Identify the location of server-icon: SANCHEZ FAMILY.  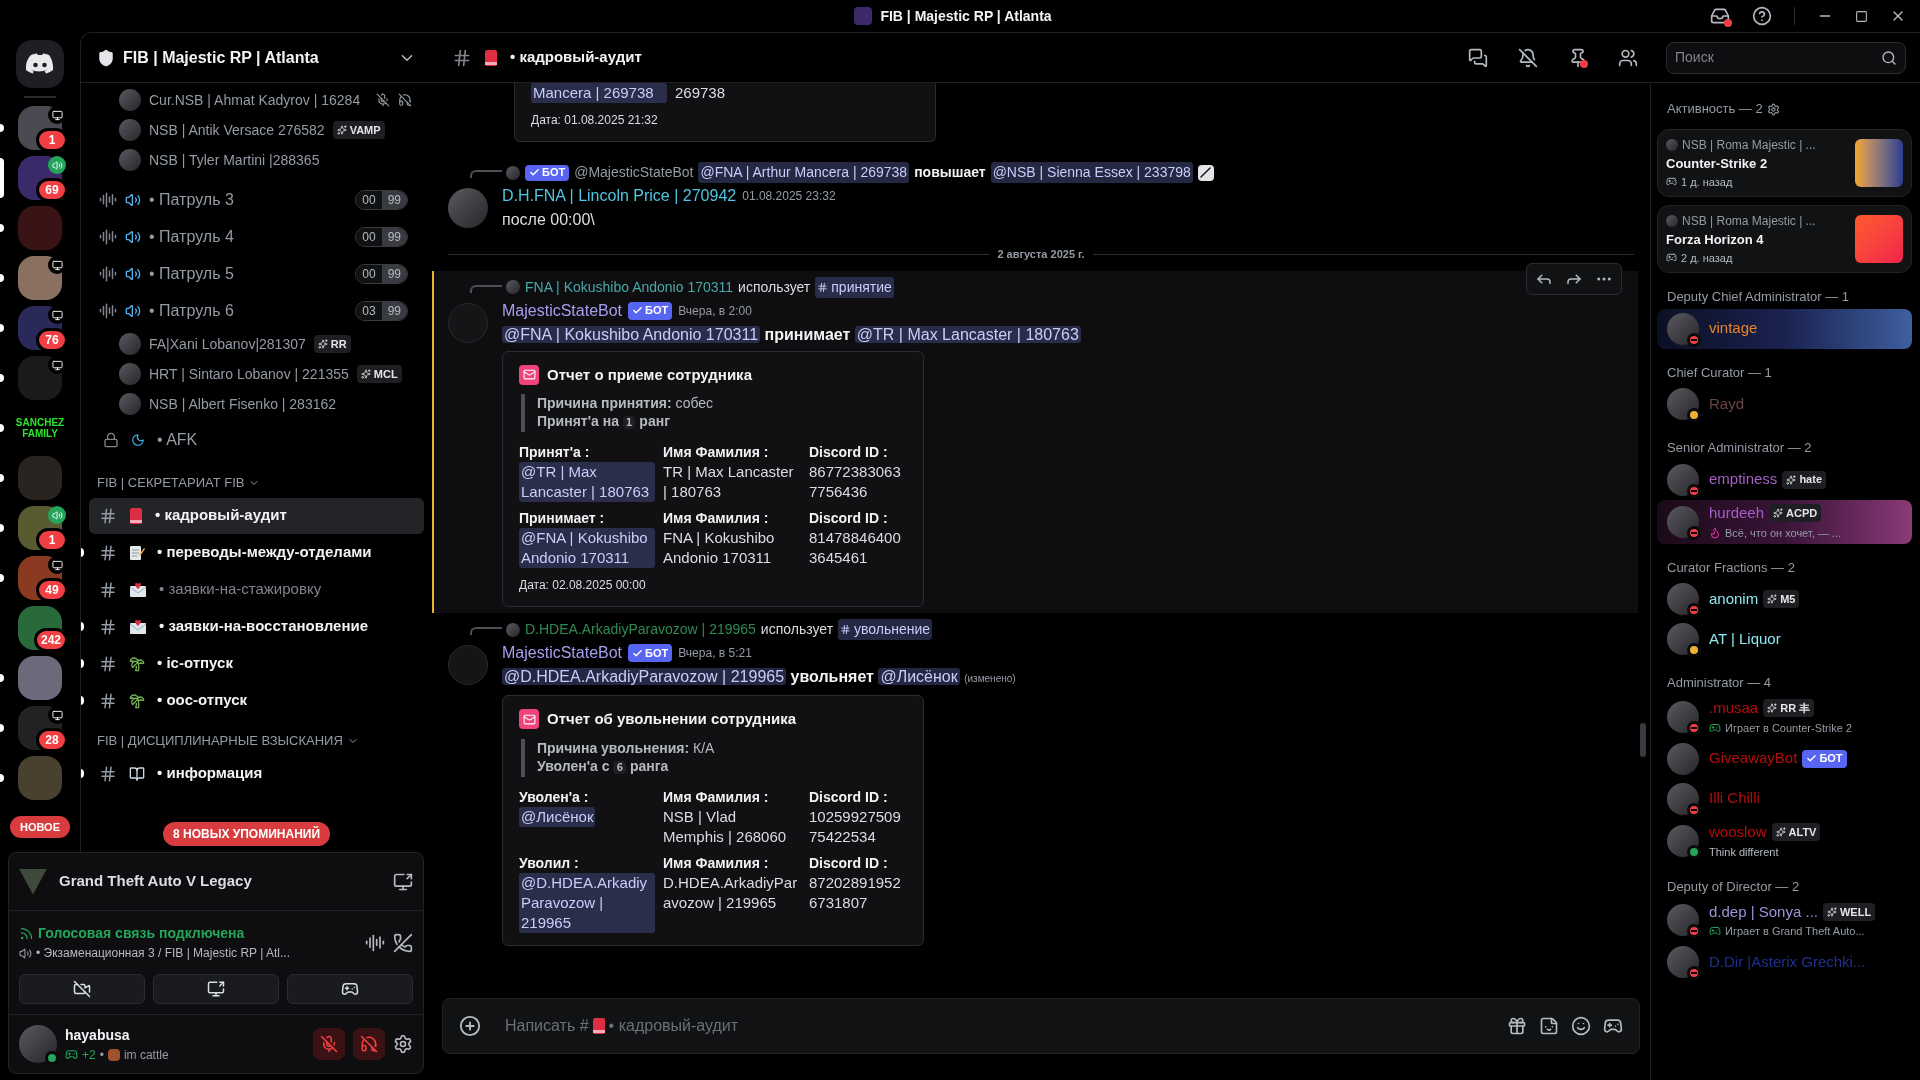
(40, 428).